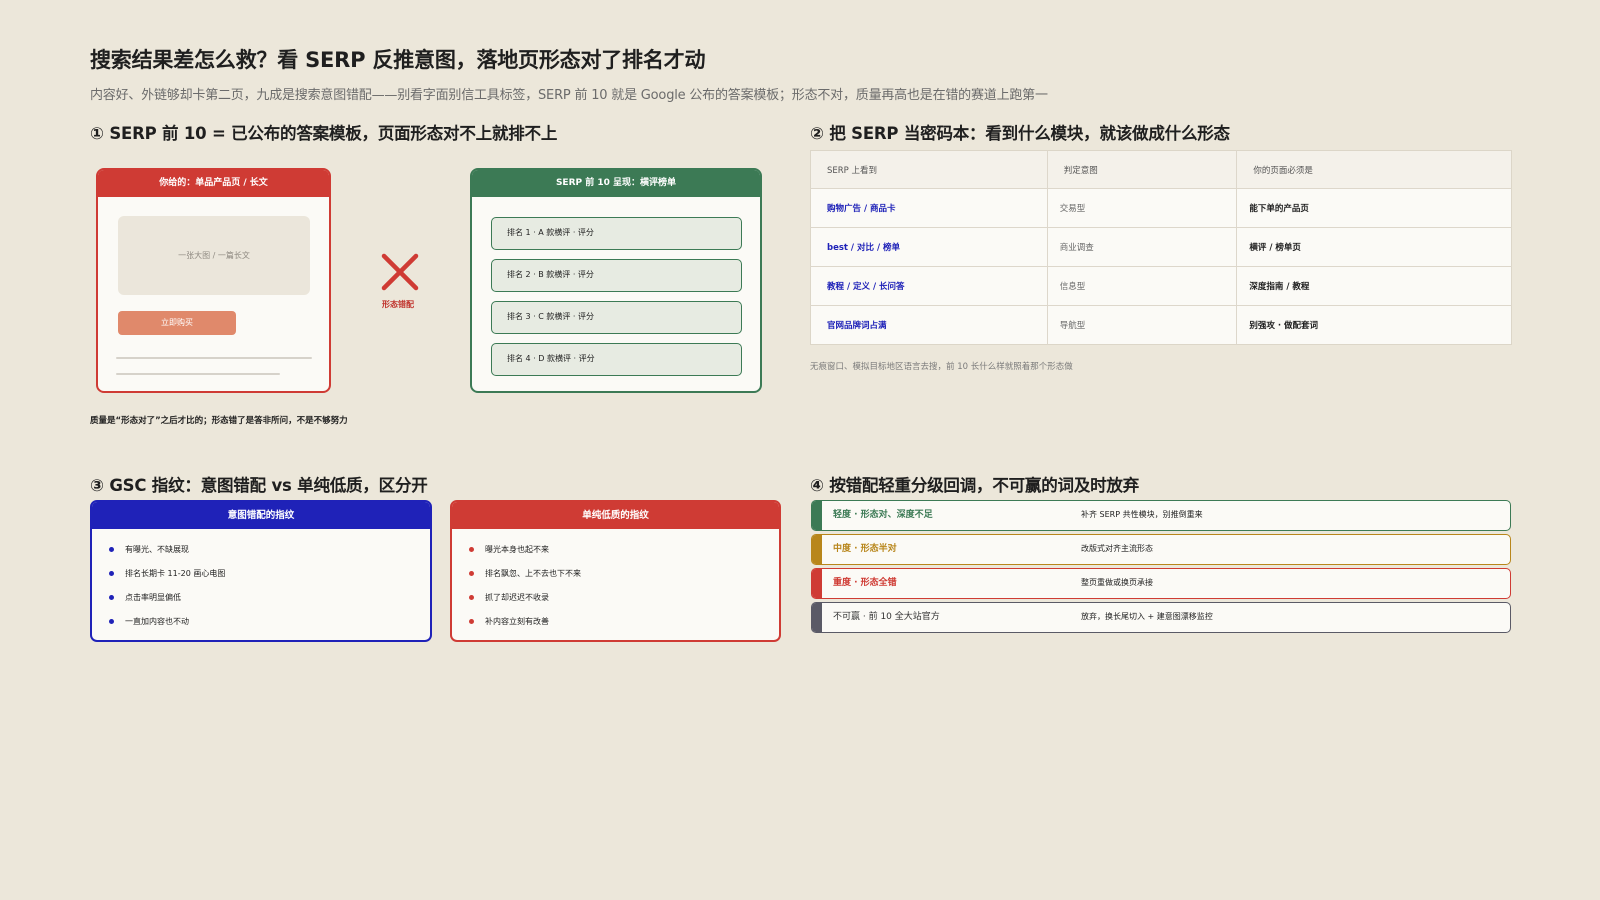 The height and width of the screenshot is (900, 1600). What do you see at coordinates (400, 272) in the screenshot?
I see `mismatch-cross-icon` at bounding box center [400, 272].